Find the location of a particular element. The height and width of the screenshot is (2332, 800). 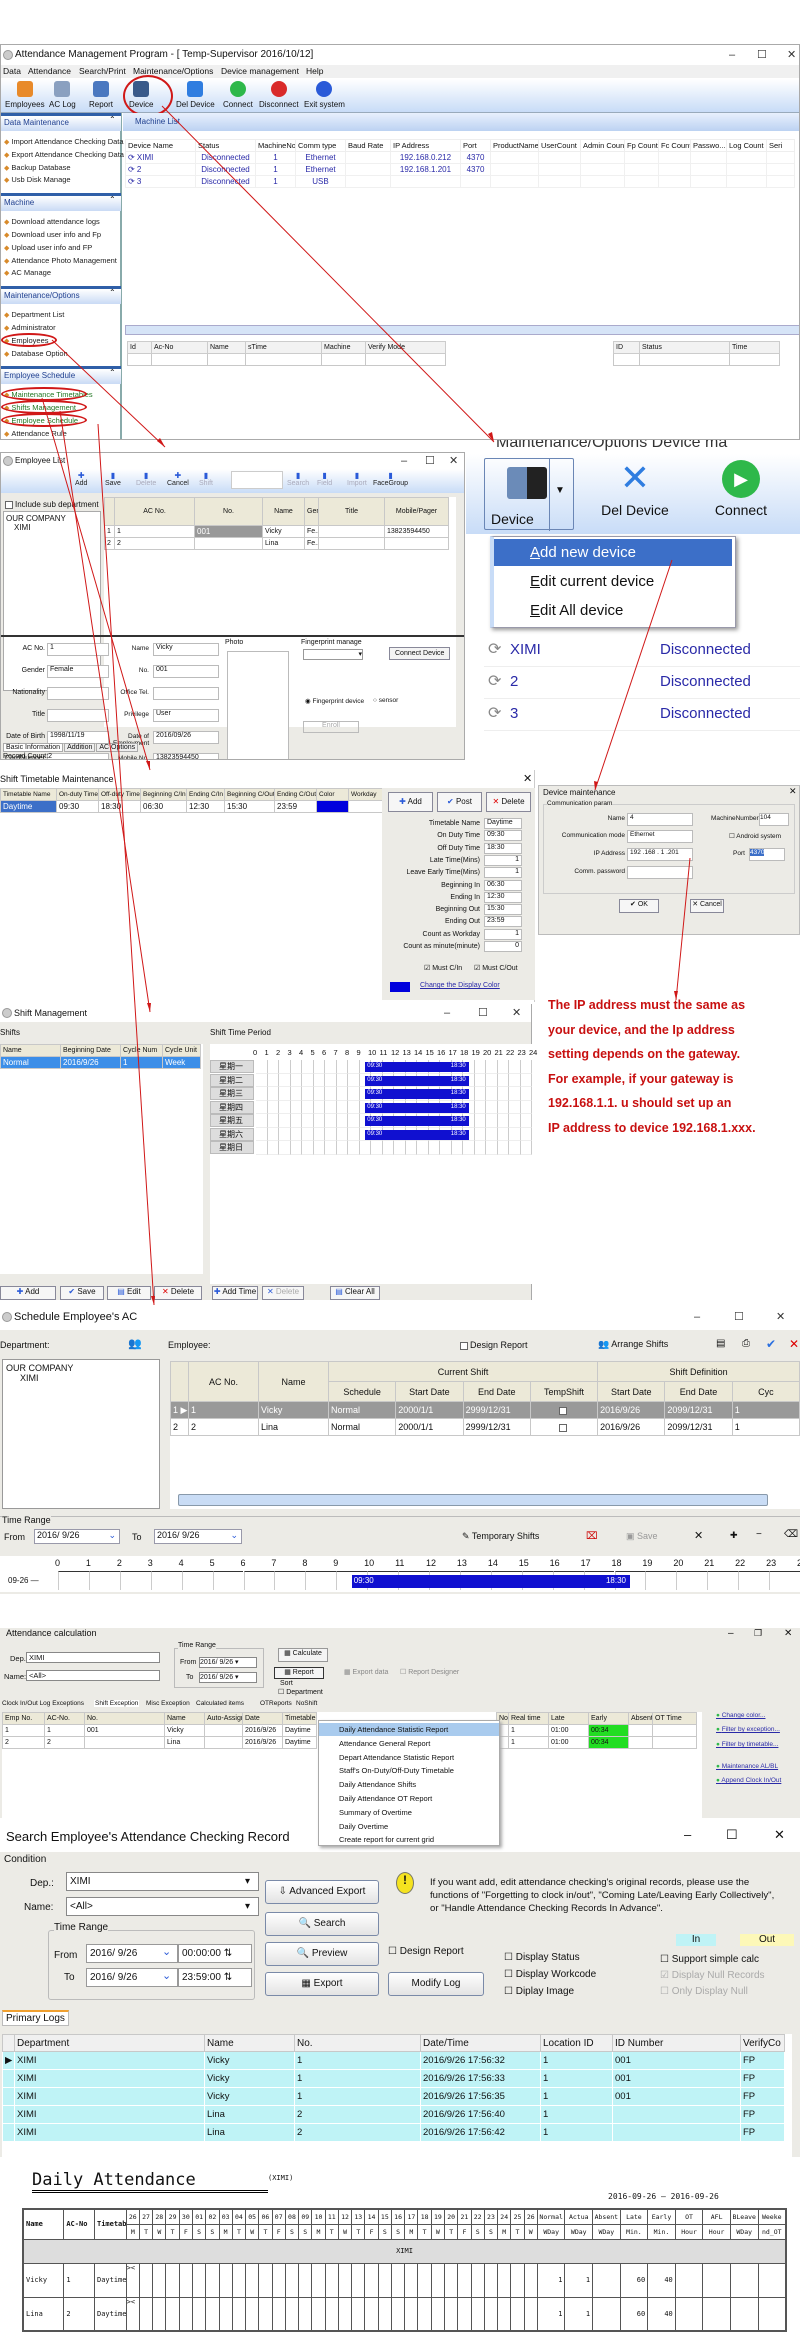

report-menu-item: Daily Attendance Shifts is located at coordinates (409, 1784).